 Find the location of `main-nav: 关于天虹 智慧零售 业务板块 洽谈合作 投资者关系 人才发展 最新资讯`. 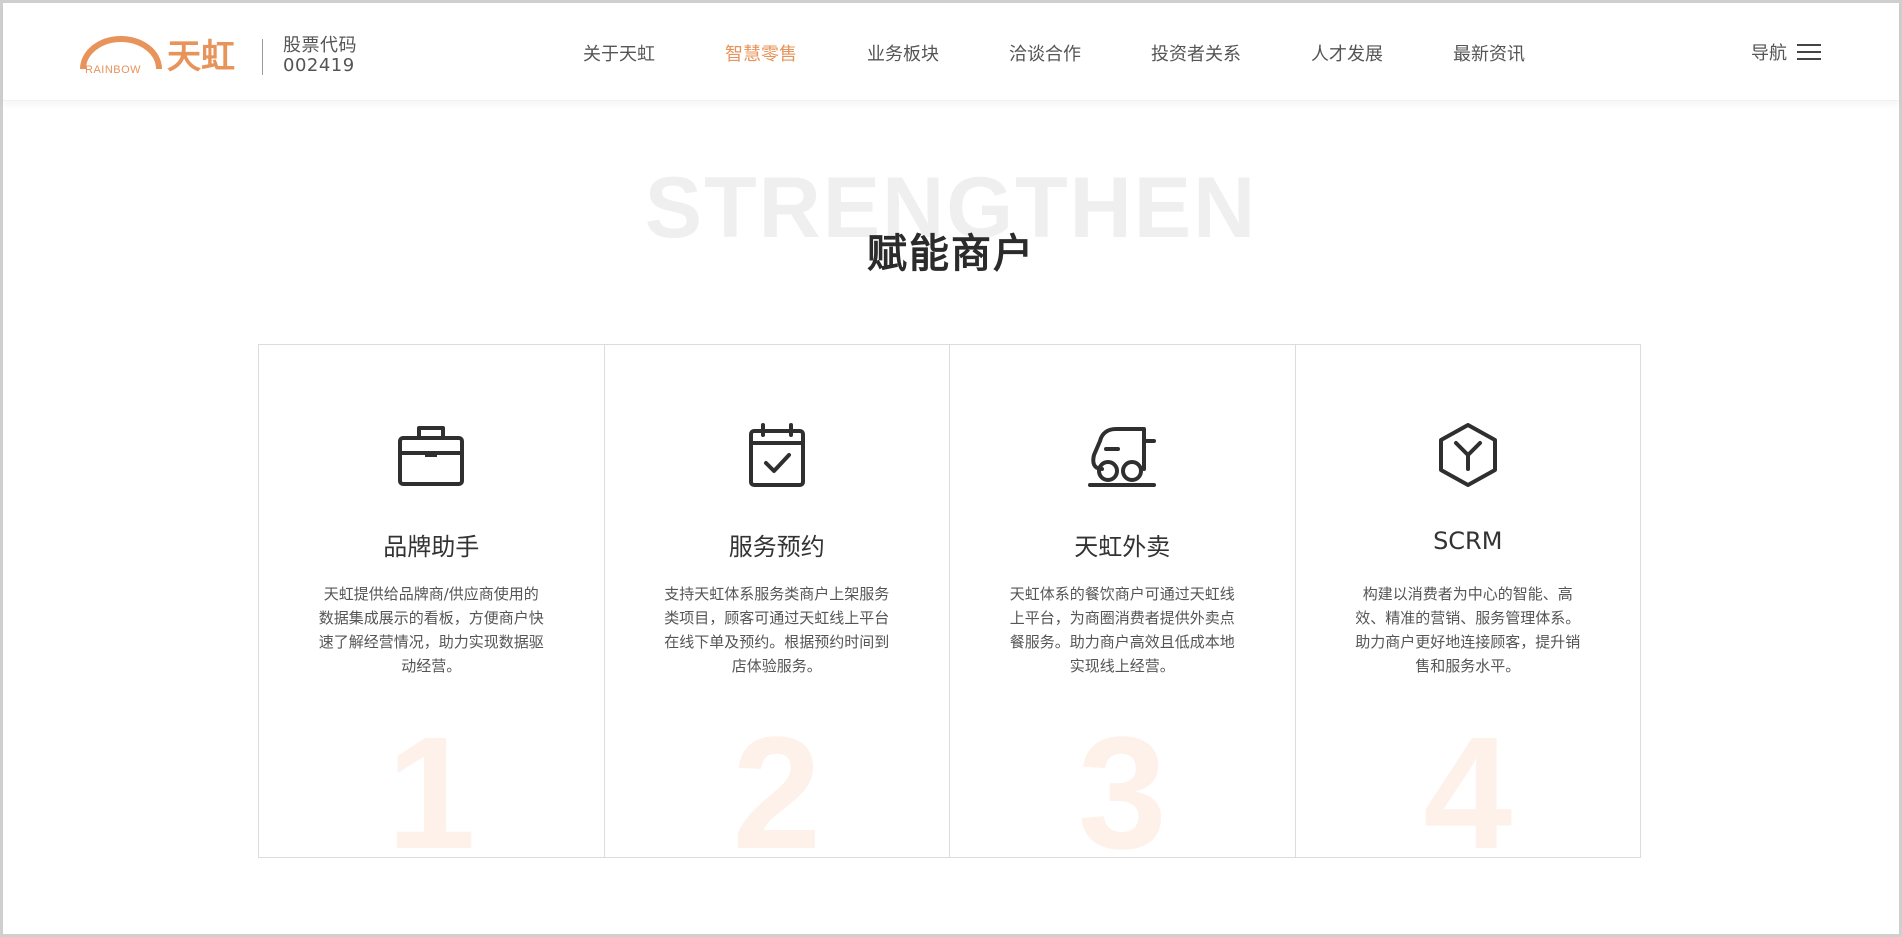

main-nav: 关于天虹 智慧零售 业务板块 洽谈合作 投资者关系 人才发展 最新资讯 is located at coordinates (1089, 53).